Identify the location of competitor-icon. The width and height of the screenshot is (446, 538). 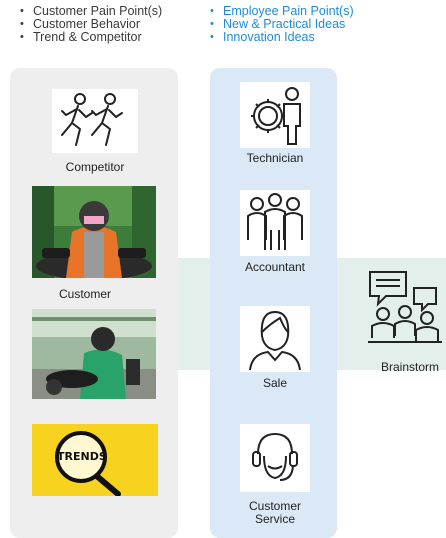
(95, 121).